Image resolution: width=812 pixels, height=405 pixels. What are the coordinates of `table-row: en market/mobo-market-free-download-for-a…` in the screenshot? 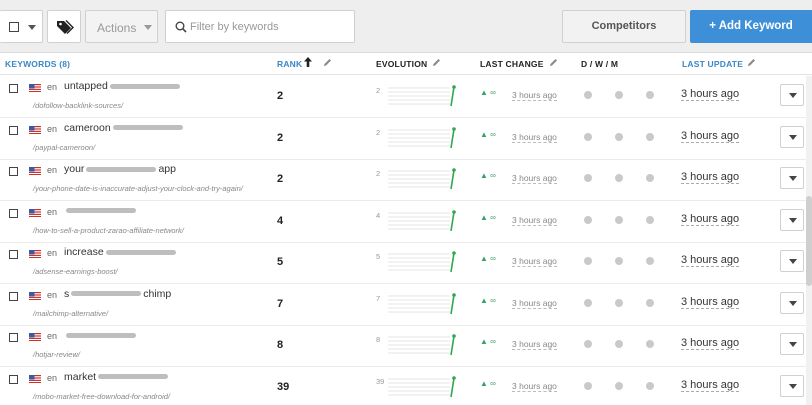 It's located at (406, 386).